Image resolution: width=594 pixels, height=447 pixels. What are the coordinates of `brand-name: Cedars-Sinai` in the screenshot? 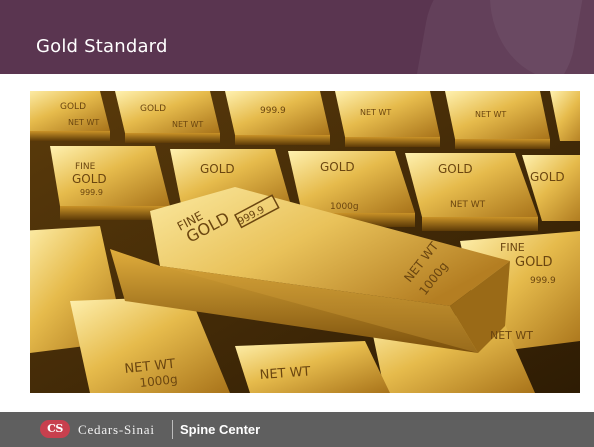 It's located at (116, 429).